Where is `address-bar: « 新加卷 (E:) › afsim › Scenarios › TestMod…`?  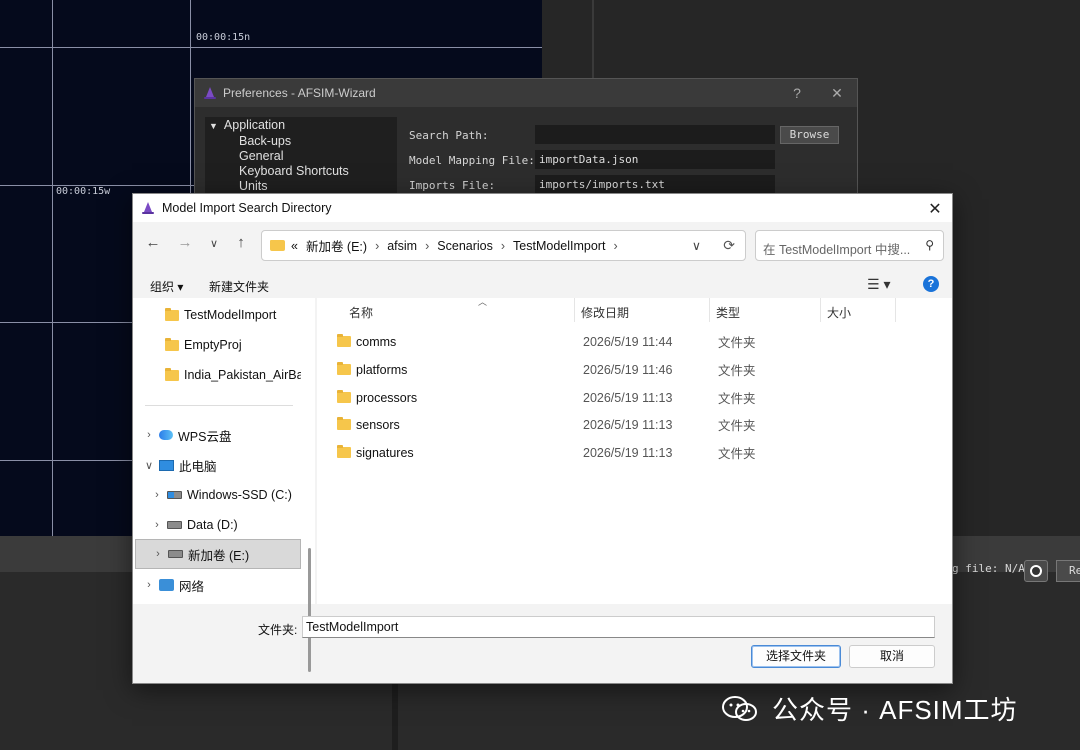
address-bar: « 新加卷 (E:) › afsim › Scenarios › TestMod… is located at coordinates (503, 245).